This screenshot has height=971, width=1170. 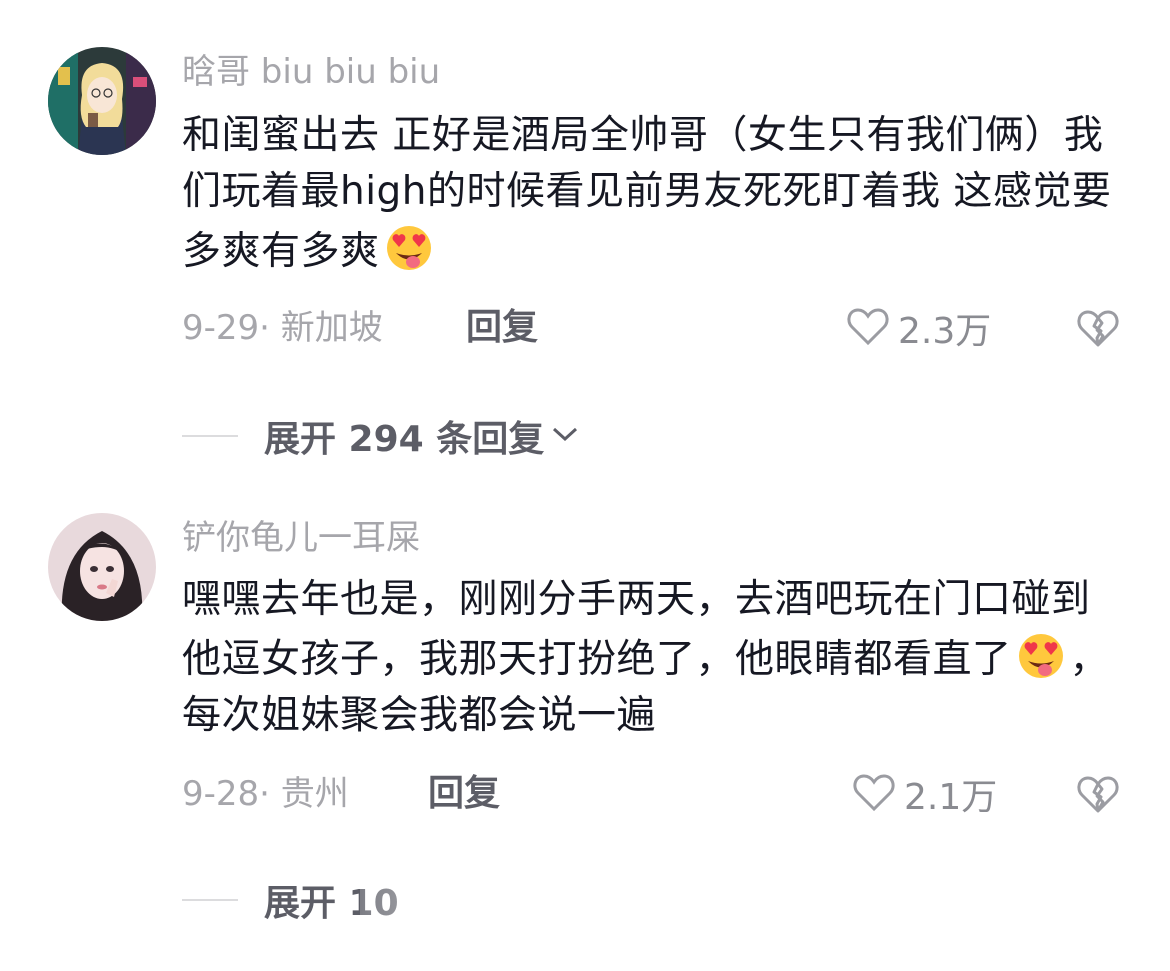 I want to click on like-count: 2.1万, so click(x=951, y=797).